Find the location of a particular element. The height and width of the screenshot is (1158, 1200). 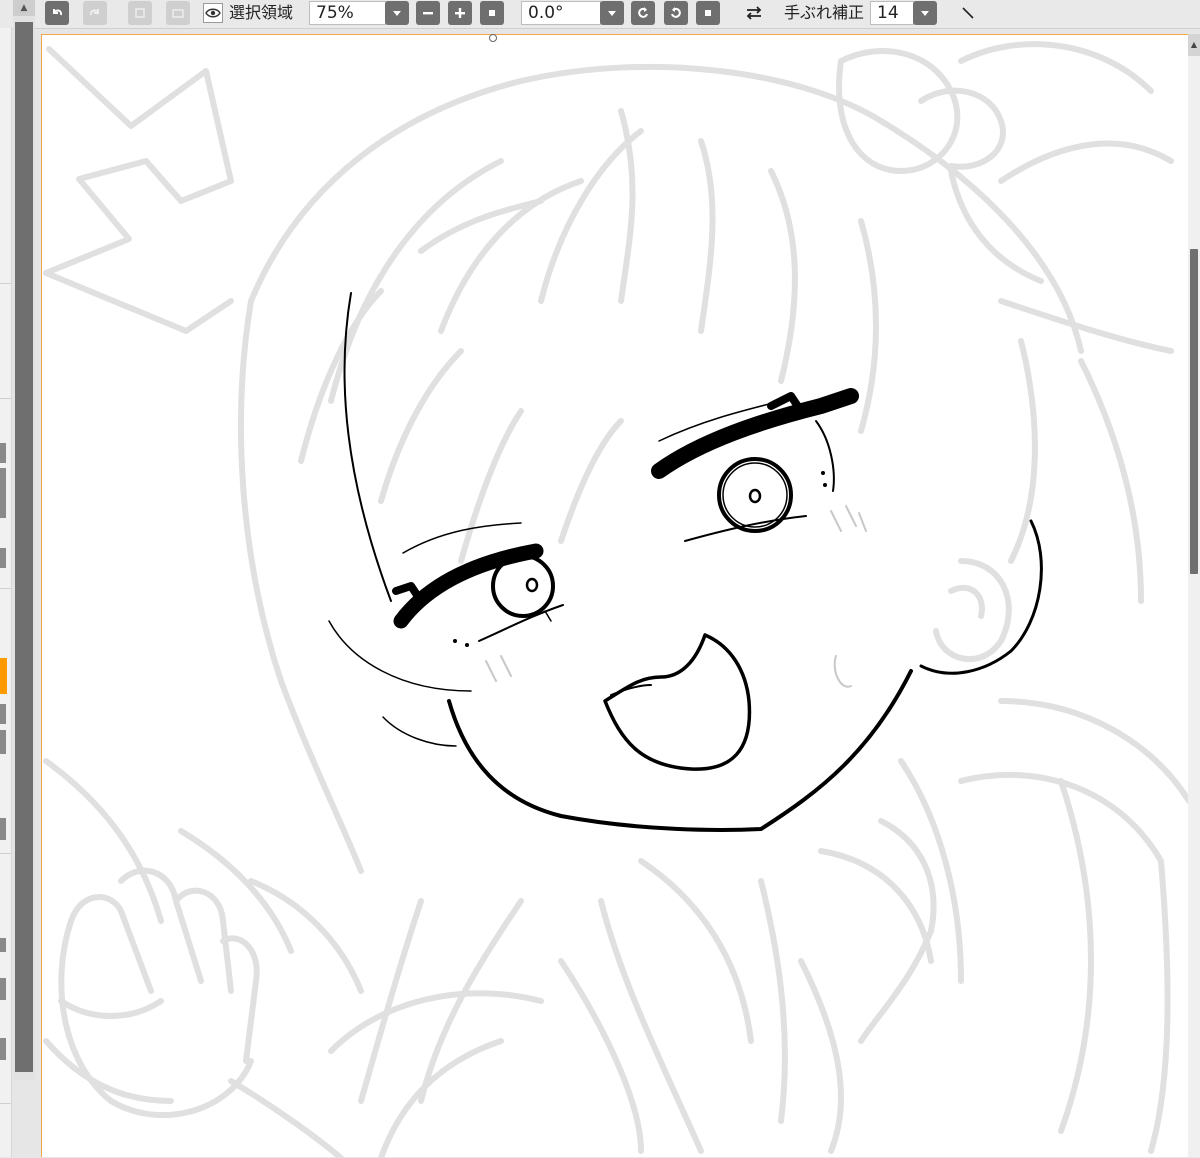

rotate-reset-button is located at coordinates (708, 13).